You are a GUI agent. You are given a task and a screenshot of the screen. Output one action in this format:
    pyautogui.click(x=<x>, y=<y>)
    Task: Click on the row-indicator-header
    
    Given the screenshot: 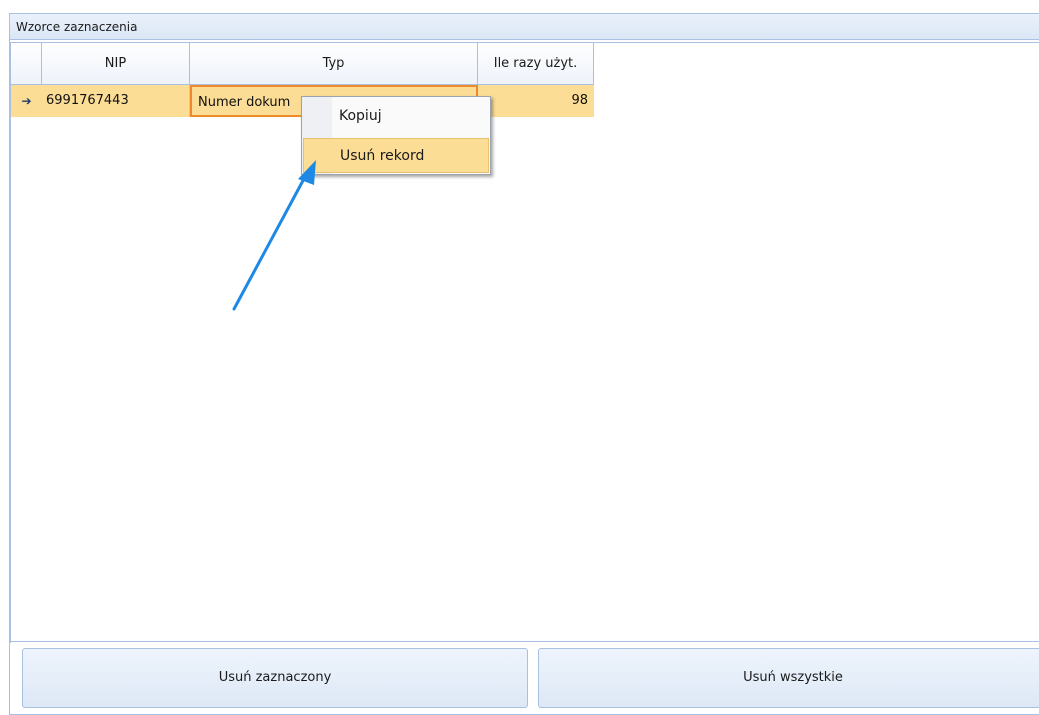 What is the action you would take?
    pyautogui.click(x=26, y=64)
    